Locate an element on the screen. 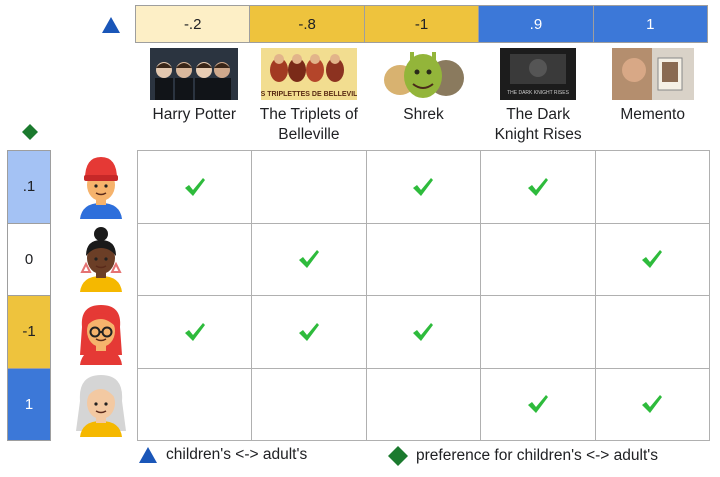 This screenshot has width=720, height=477. movie-scale-bar: -.2 -.8 -1.9 1 is located at coordinates (421, 24).